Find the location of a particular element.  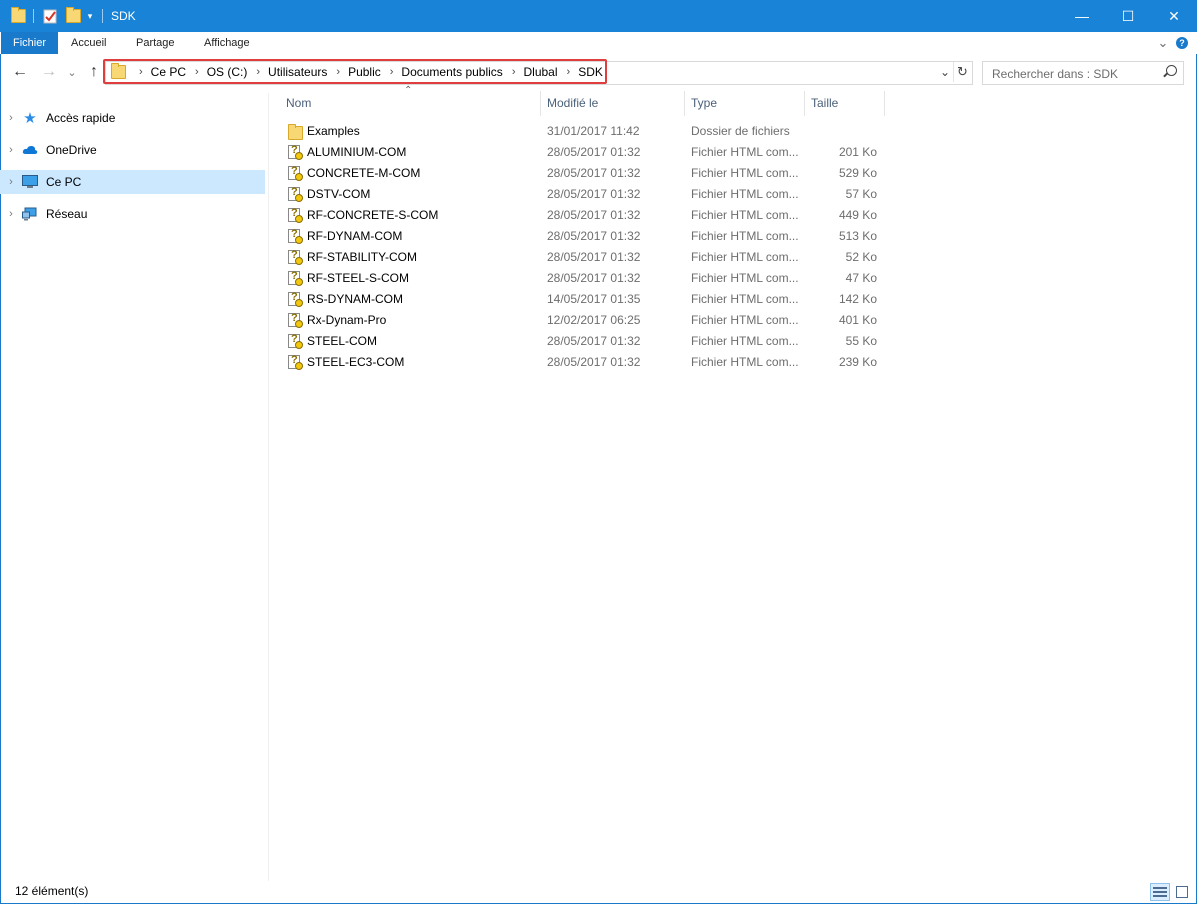

search-box is located at coordinates (1083, 73).